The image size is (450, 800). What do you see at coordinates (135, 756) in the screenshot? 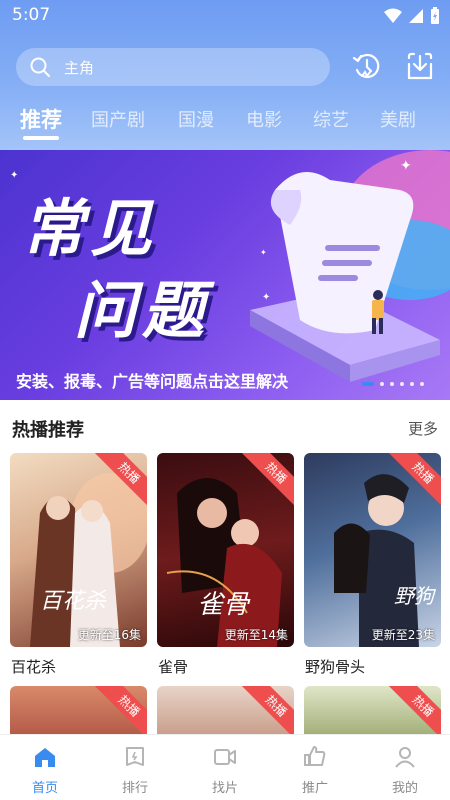
I see `ranking-icon` at bounding box center [135, 756].